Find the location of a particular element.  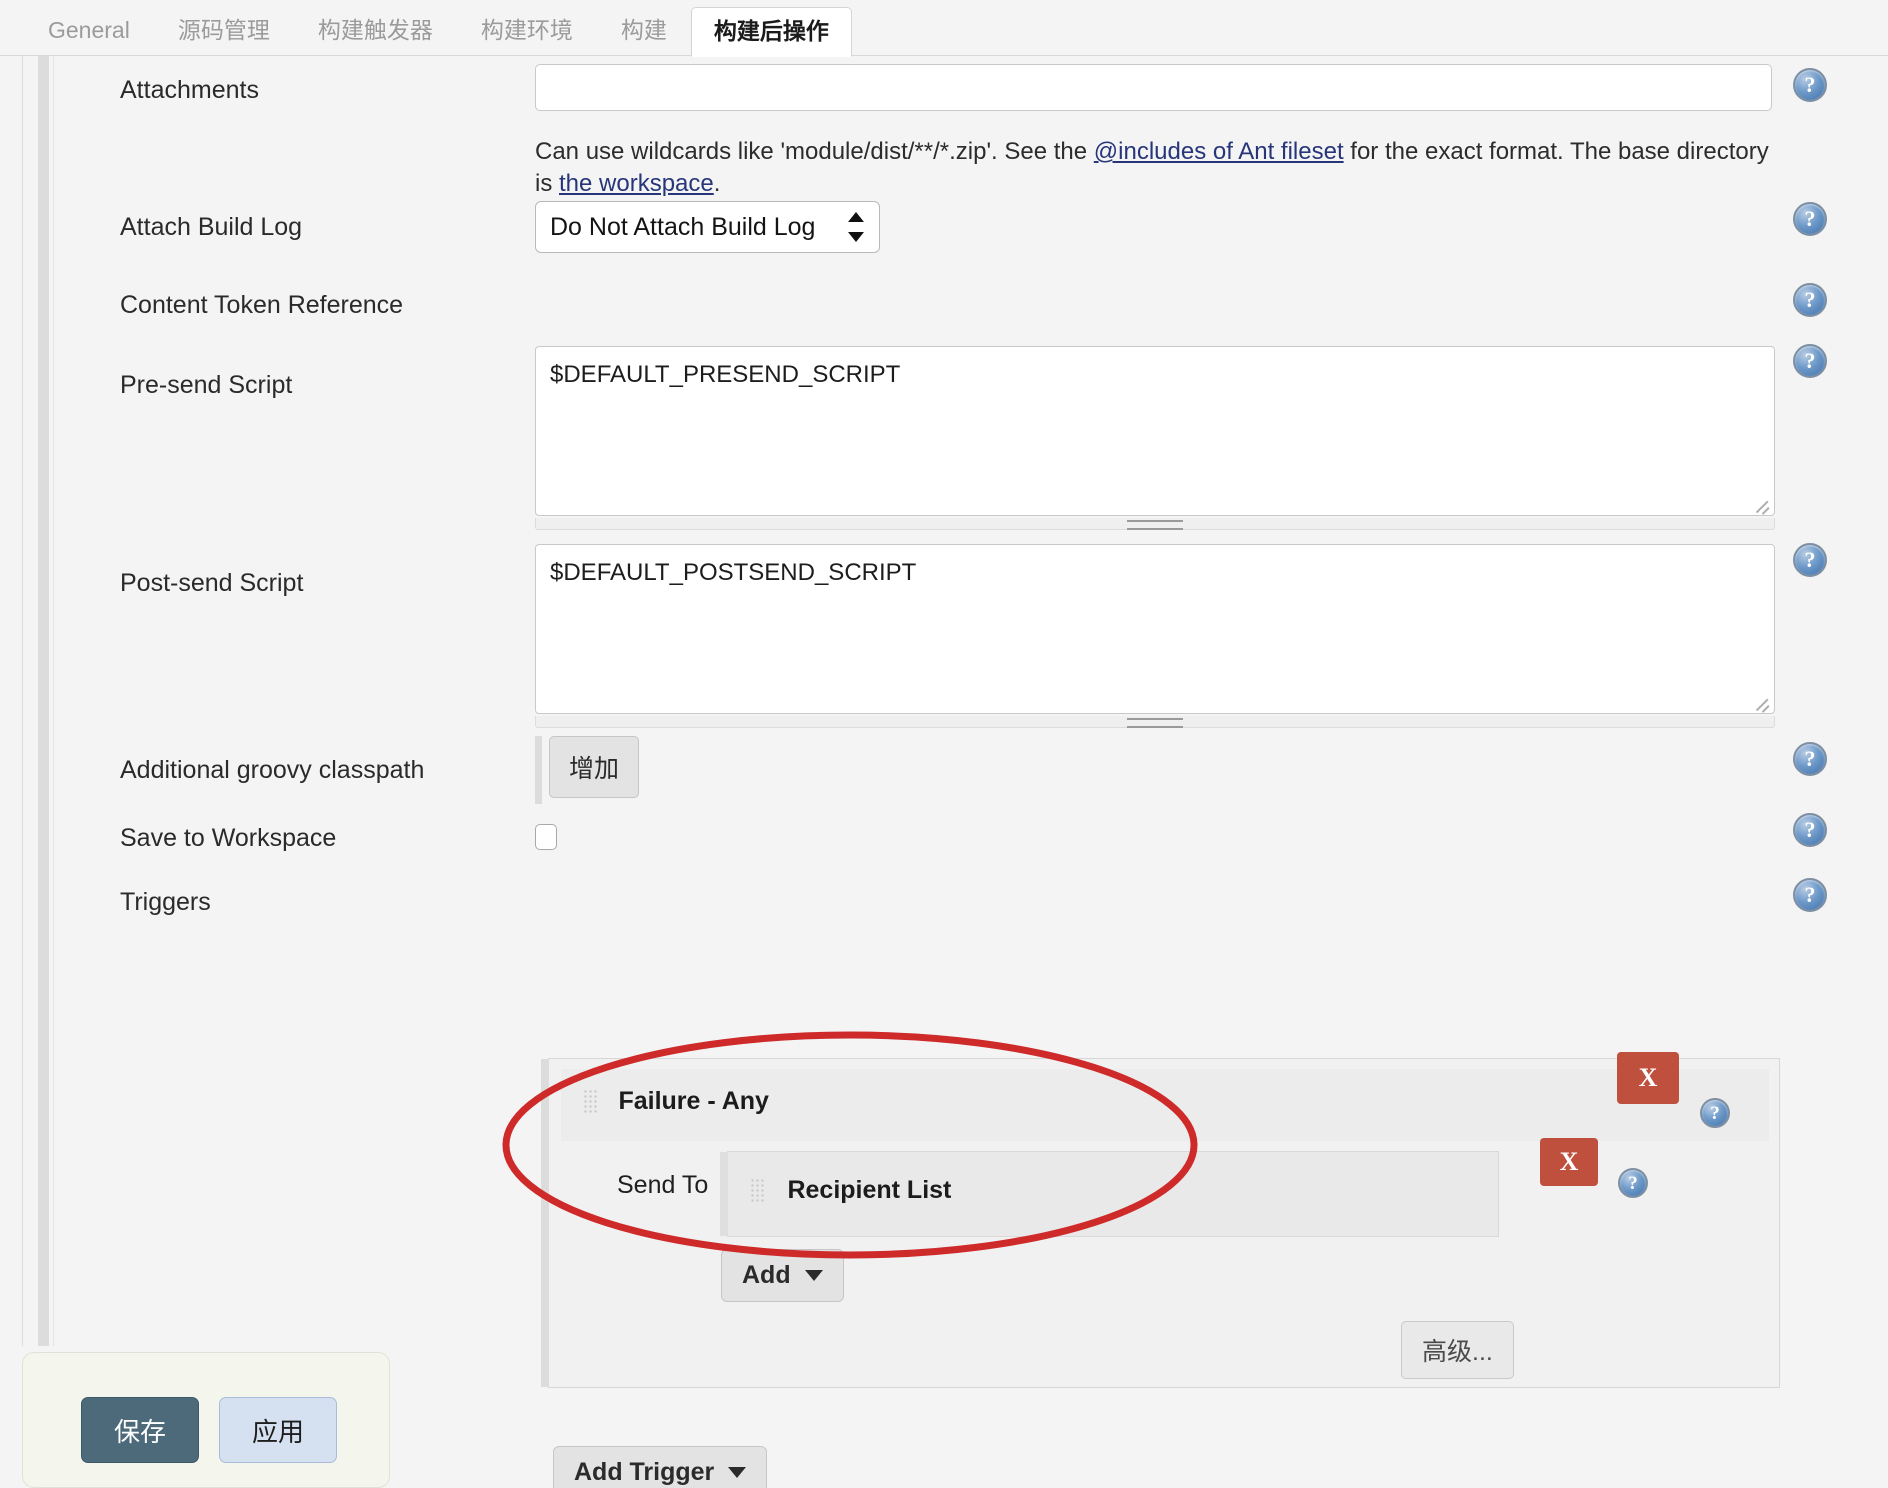

workspace-link: the workspace is located at coordinates (636, 183).